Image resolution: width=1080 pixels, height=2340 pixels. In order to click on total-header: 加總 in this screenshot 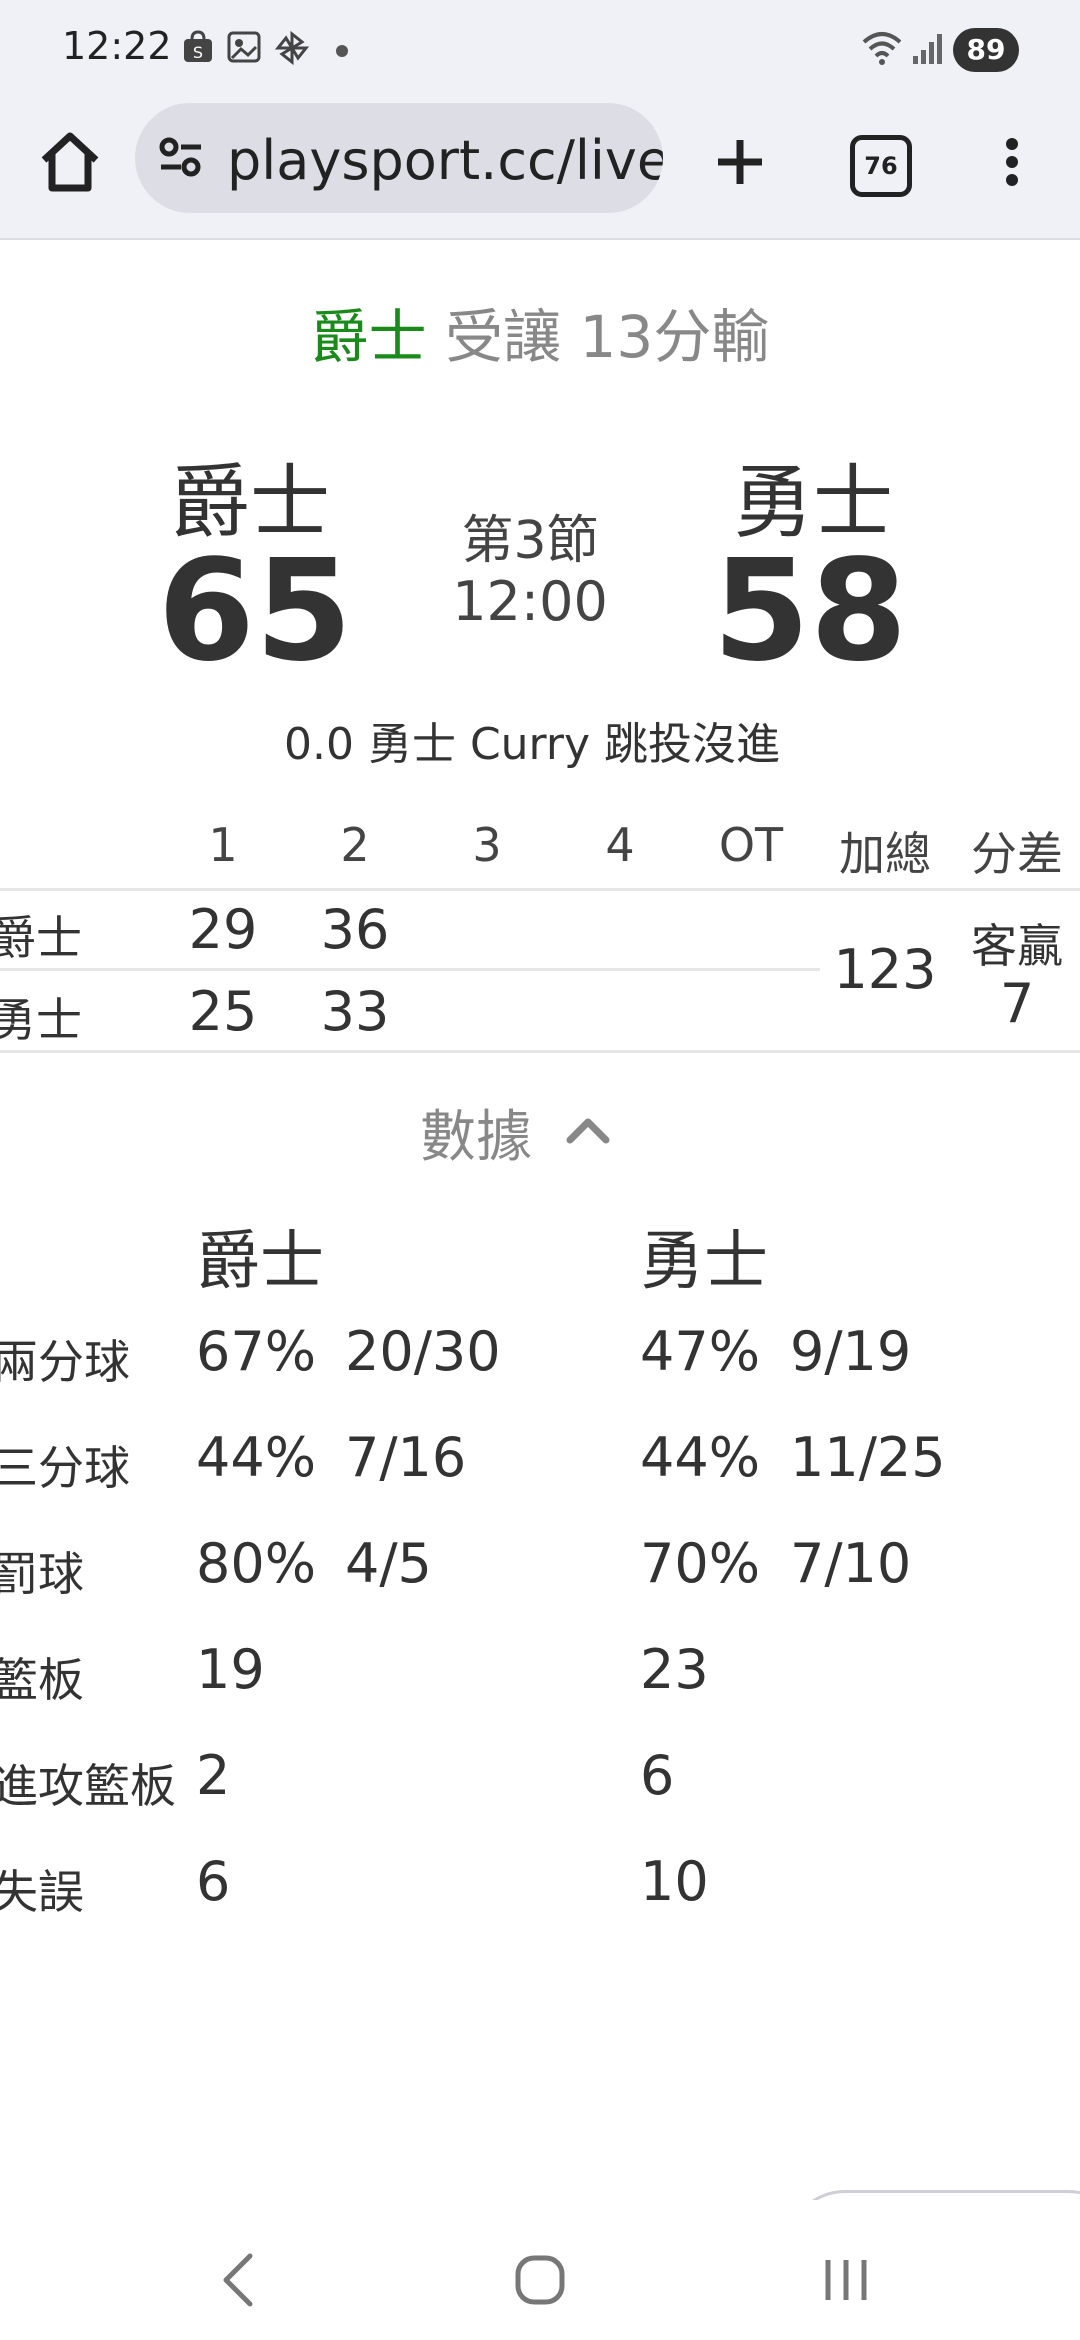, I will do `click(885, 854)`.